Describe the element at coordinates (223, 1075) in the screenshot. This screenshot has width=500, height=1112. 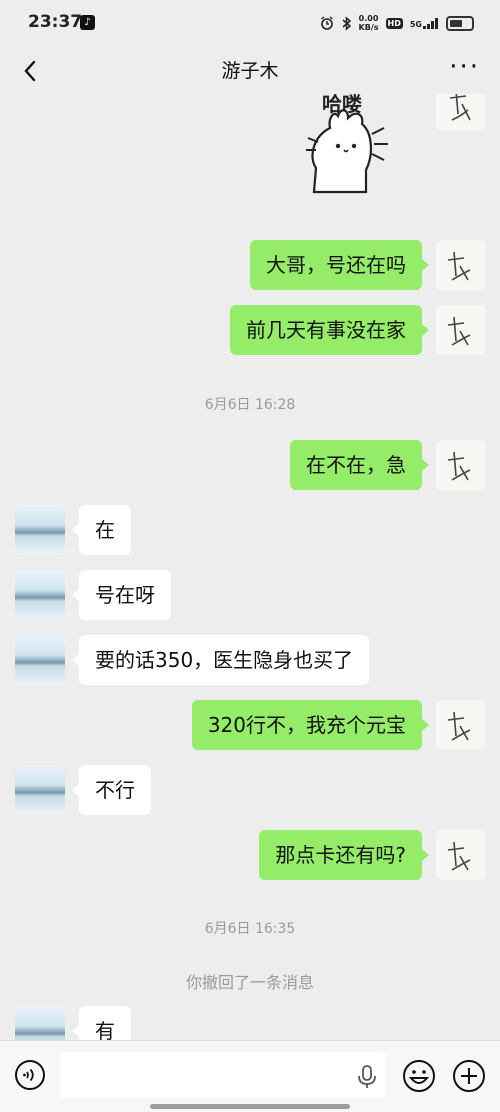
I see `message-input` at that location.